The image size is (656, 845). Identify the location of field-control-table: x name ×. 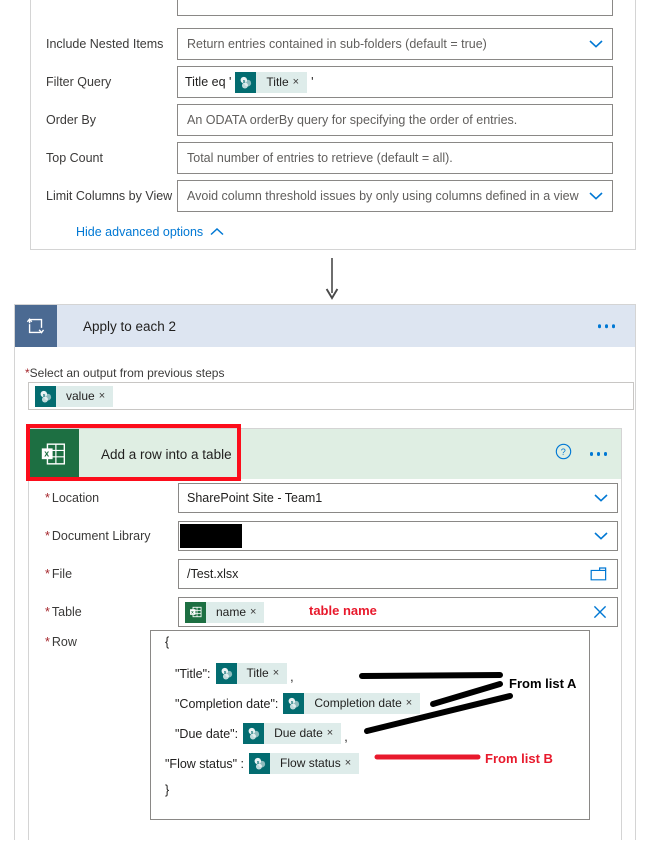
(398, 612).